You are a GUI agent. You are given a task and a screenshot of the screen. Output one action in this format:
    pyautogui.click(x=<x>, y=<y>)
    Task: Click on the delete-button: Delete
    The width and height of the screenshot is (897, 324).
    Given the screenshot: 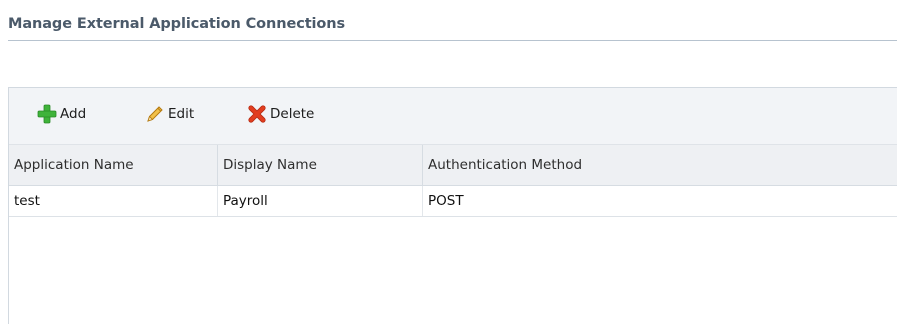 What is the action you would take?
    pyautogui.click(x=280, y=114)
    